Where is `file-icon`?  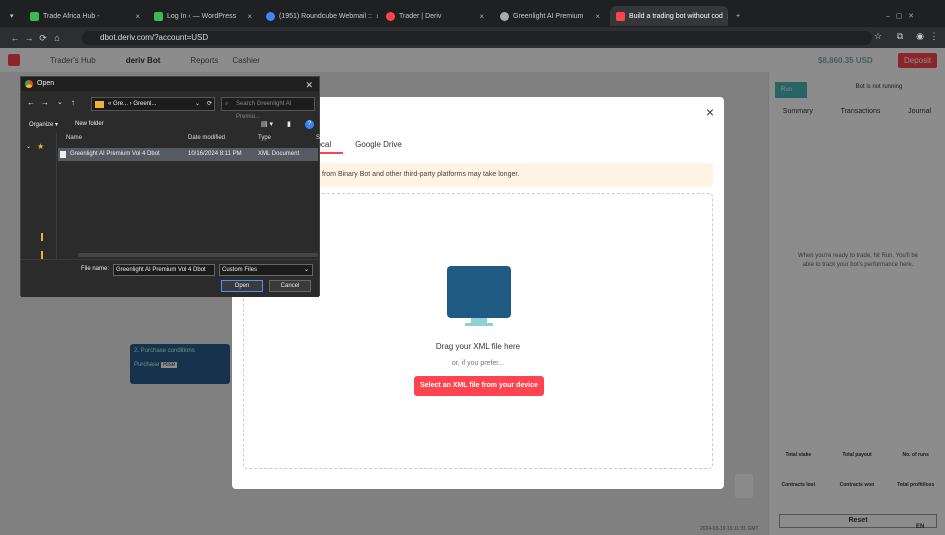
file-icon is located at coordinates (63, 154).